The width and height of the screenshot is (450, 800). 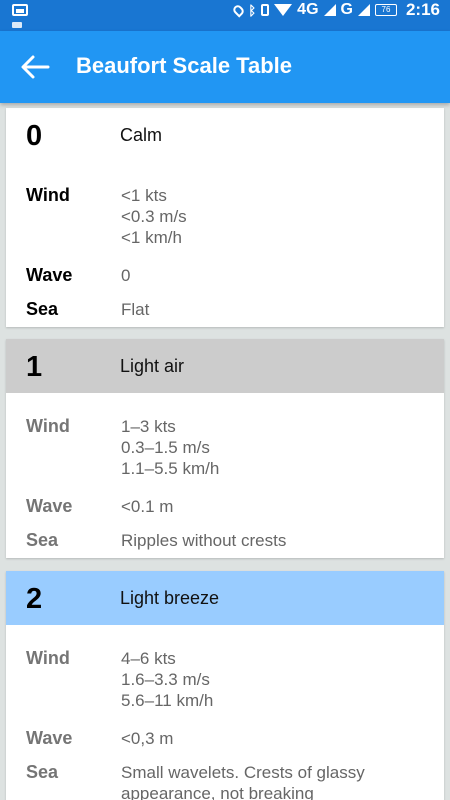 What do you see at coordinates (147, 506) in the screenshot?
I see `wave-value: <0.1 m` at bounding box center [147, 506].